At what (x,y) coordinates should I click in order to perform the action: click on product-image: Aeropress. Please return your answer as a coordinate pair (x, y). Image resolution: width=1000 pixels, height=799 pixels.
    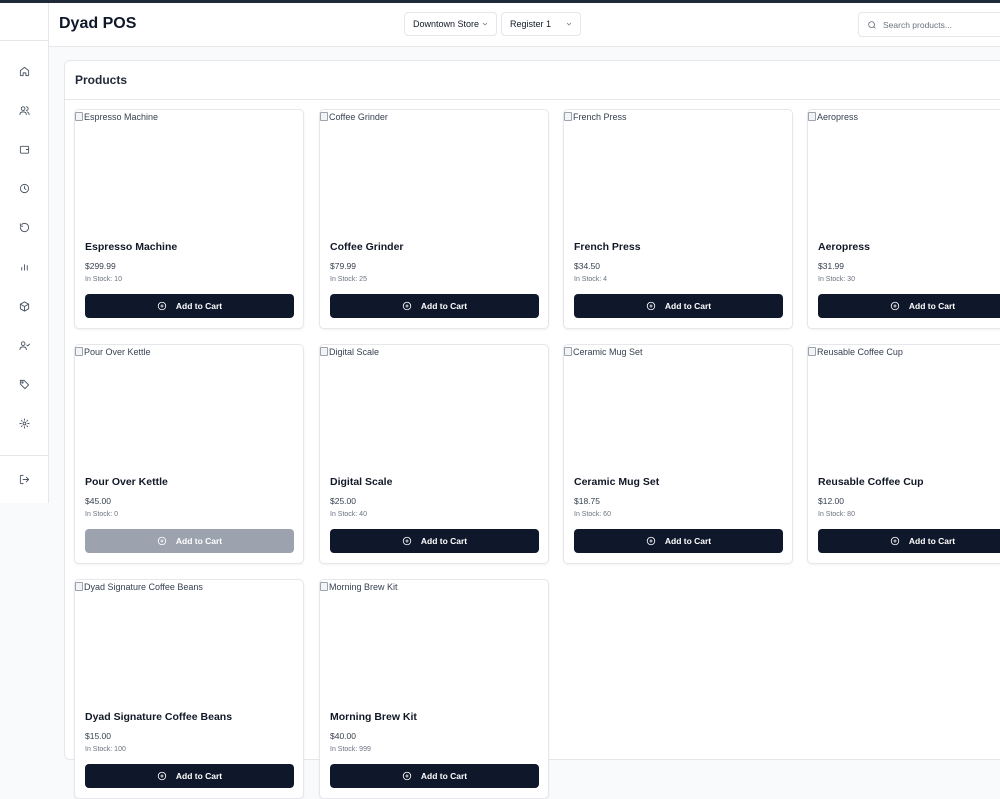
    Looking at the image, I should click on (904, 167).